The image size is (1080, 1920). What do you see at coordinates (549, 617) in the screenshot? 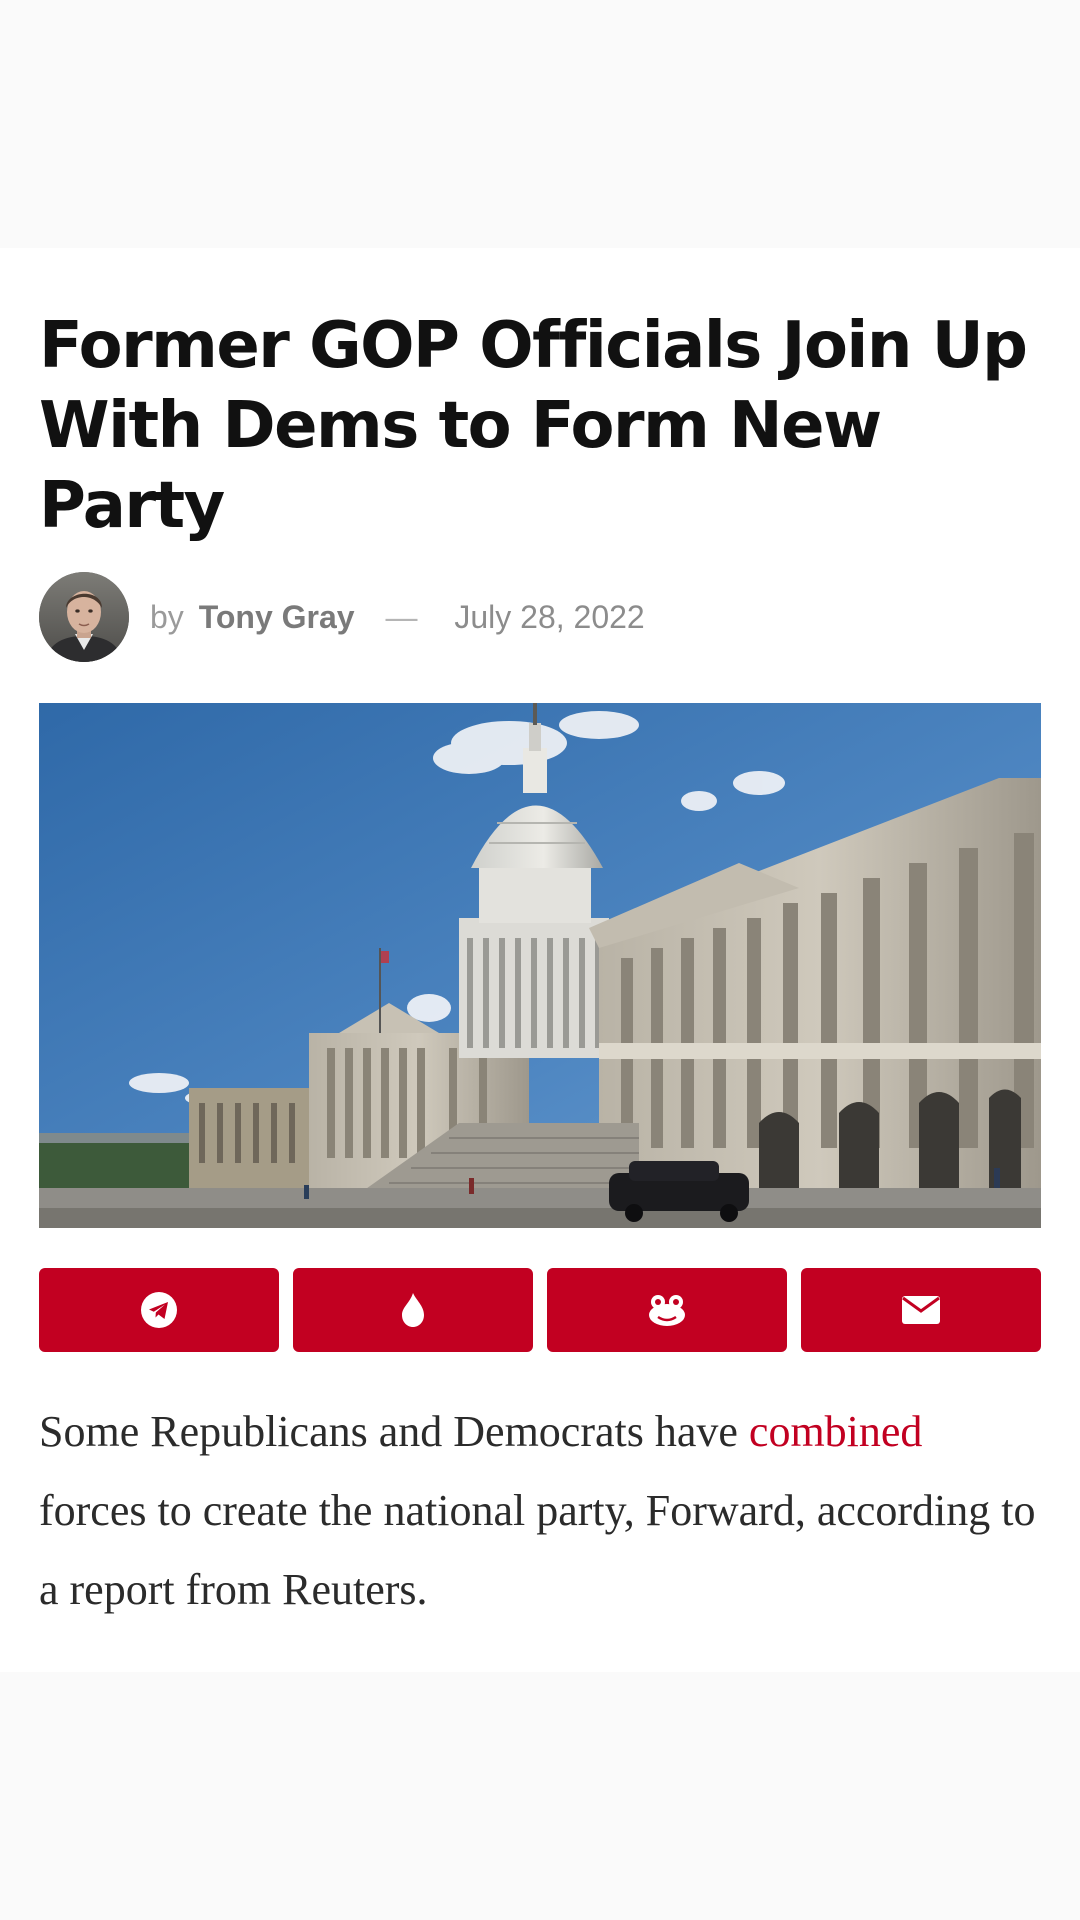
I see `post-date: July 28, 2022` at bounding box center [549, 617].